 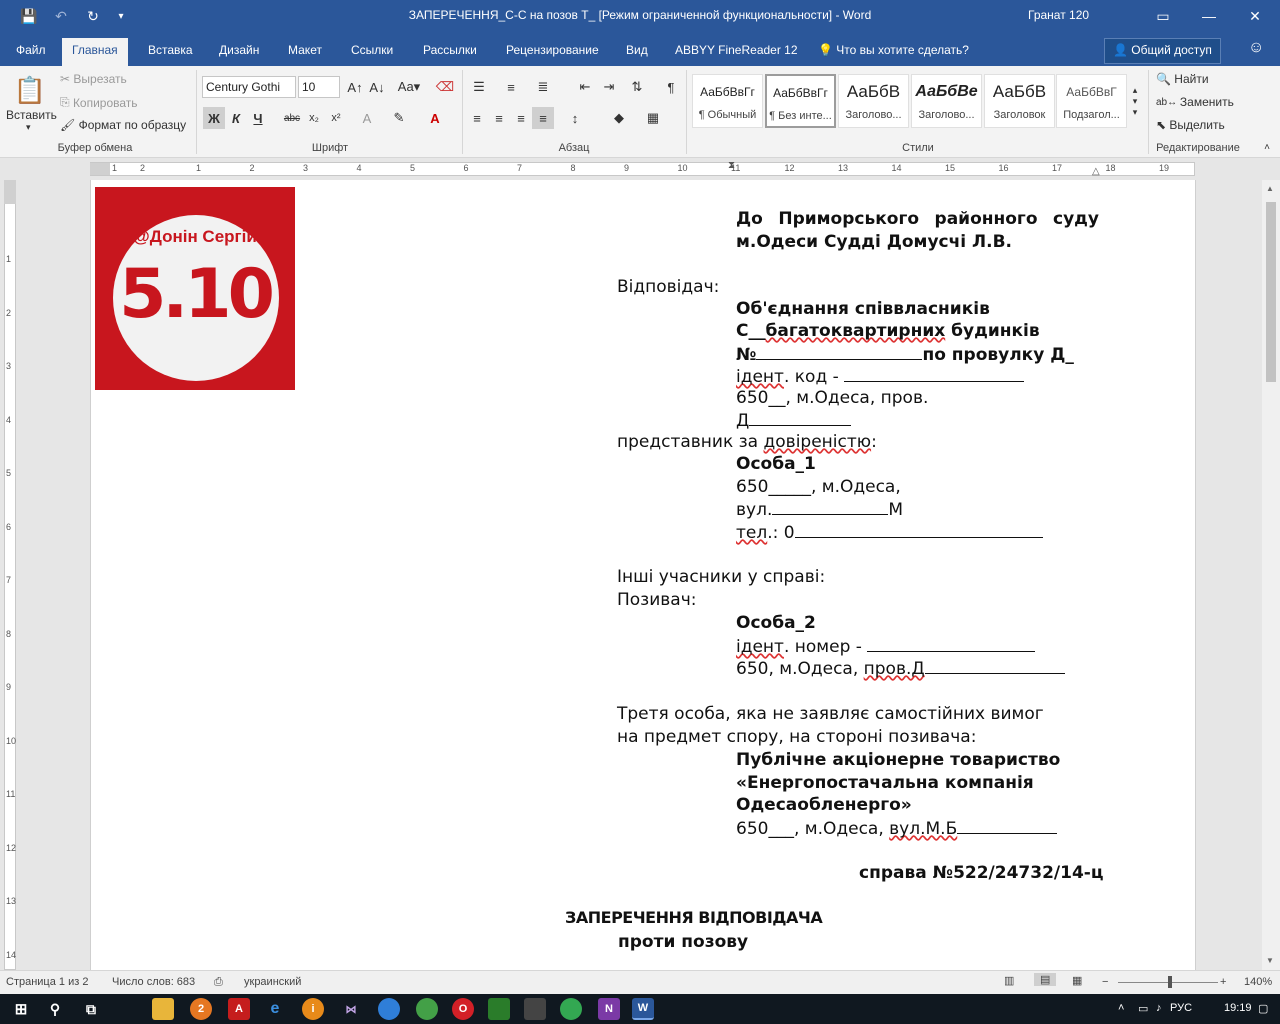 What do you see at coordinates (1121, 1008) in the screenshot?
I see `tray-arrow-icon: ˄` at bounding box center [1121, 1008].